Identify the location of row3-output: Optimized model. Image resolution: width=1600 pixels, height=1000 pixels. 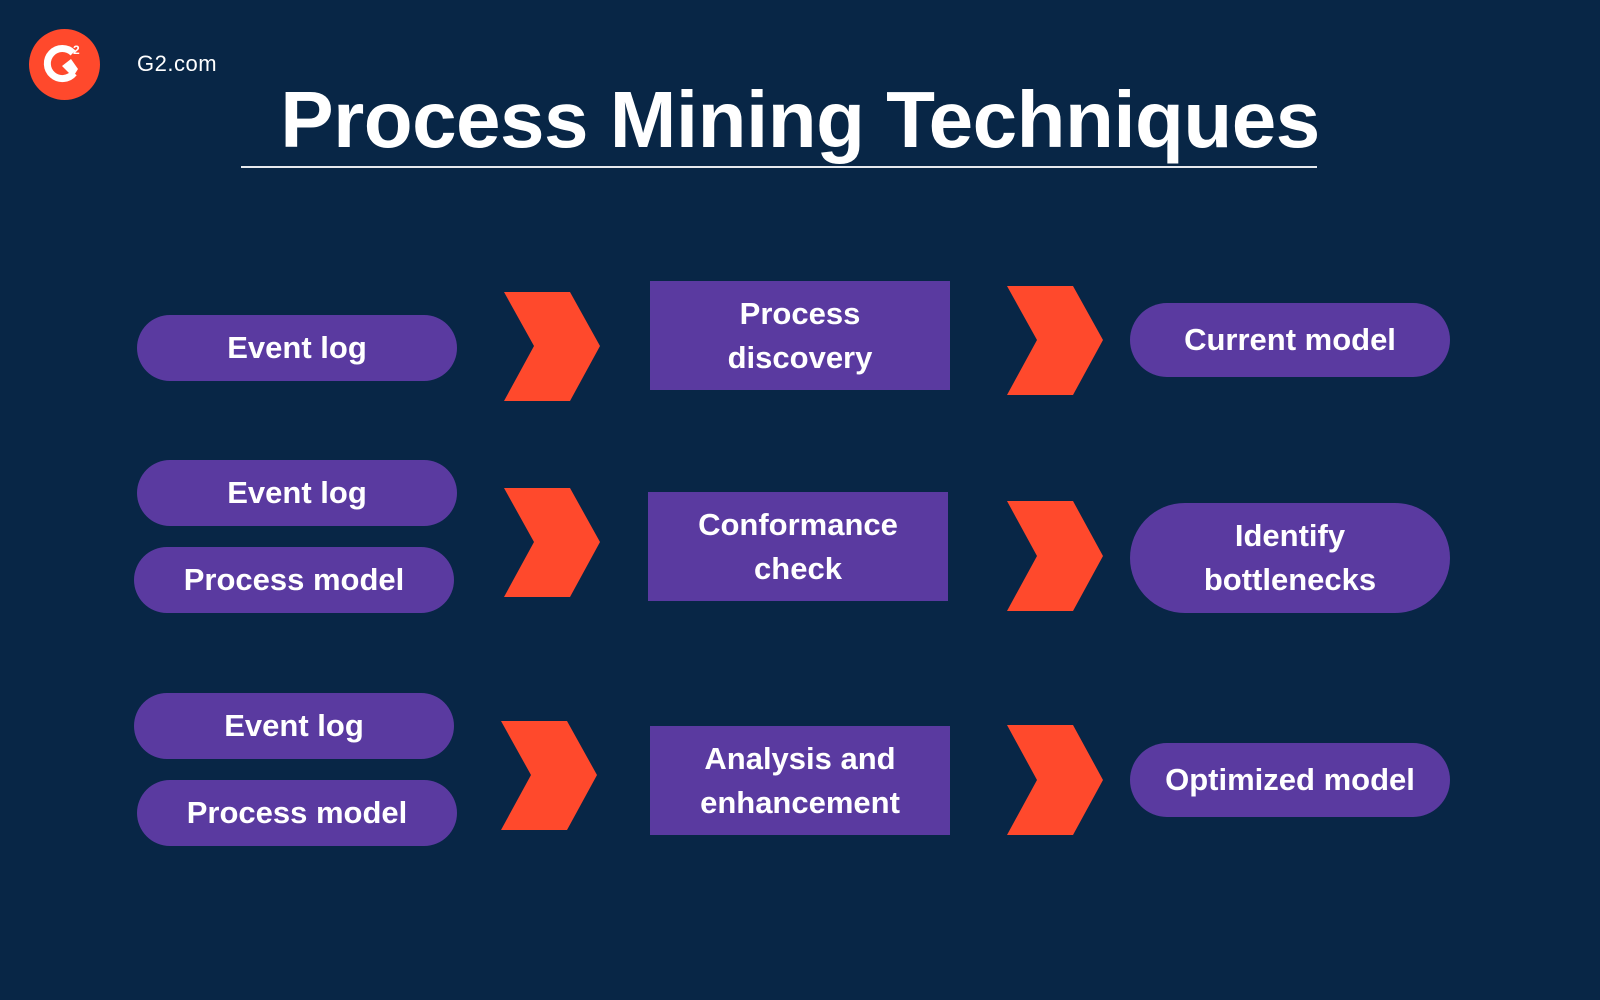
(1290, 780).